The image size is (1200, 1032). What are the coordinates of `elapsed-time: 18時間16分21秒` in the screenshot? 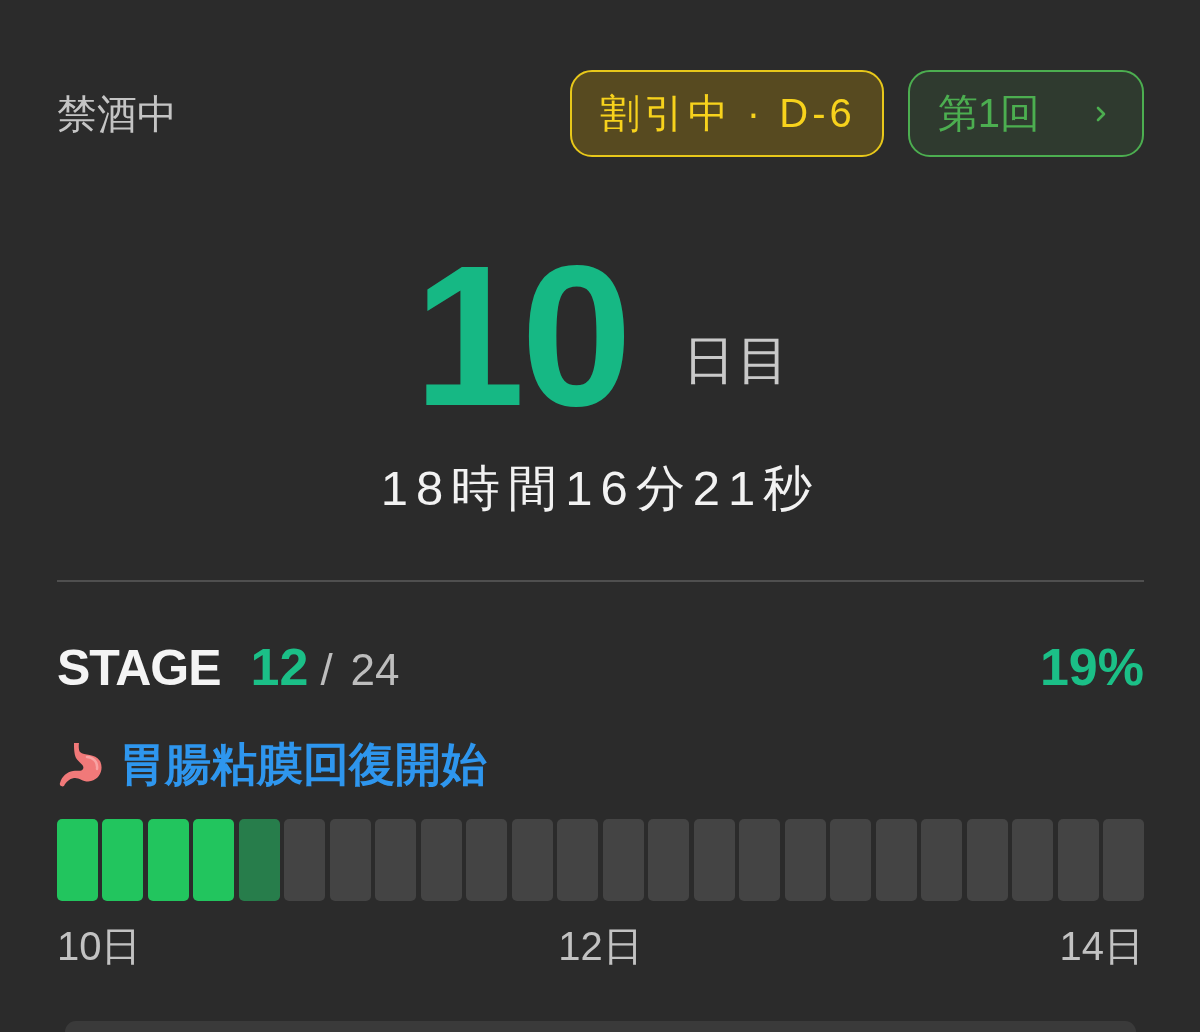 It's located at (600, 488).